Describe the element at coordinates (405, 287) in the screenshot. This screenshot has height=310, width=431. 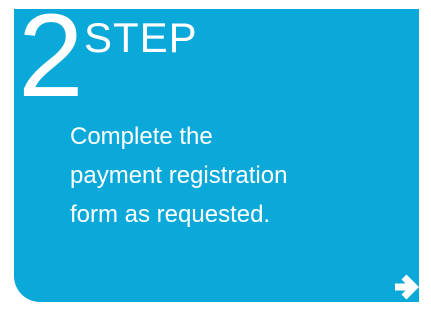
I see `arrow-right-icon` at that location.